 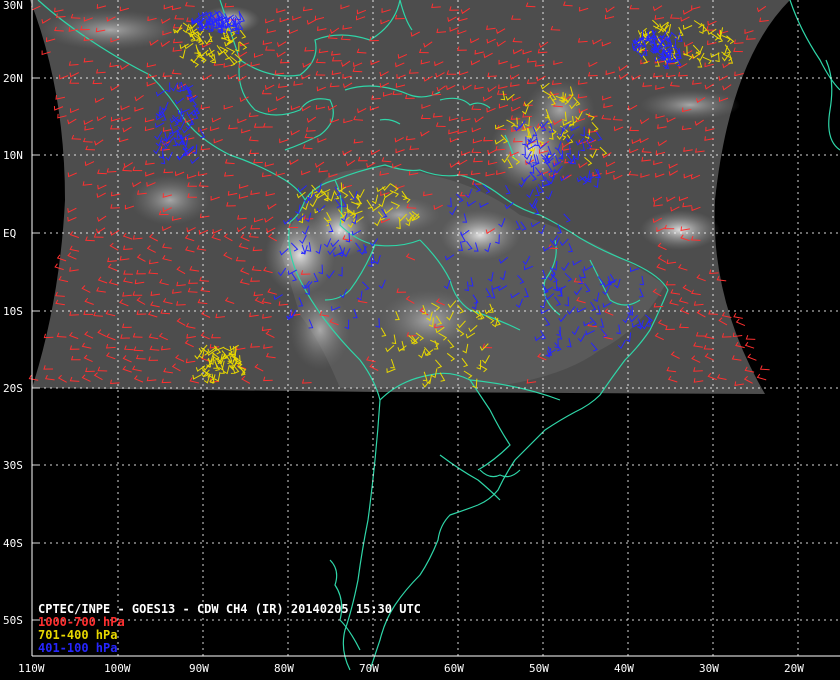 I want to click on lat-label: 10S, so click(x=13, y=311).